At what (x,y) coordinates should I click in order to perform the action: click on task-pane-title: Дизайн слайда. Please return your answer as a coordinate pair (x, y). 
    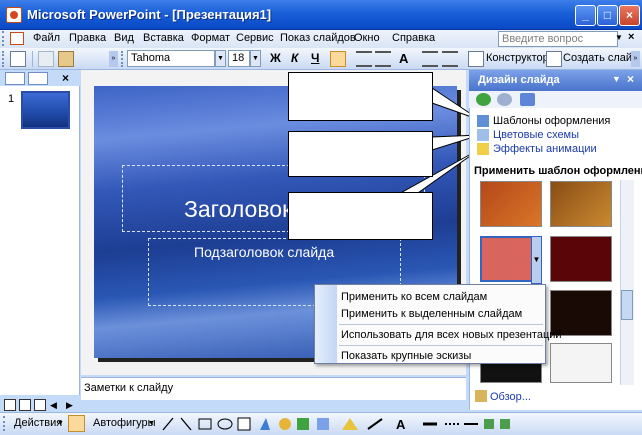
    Looking at the image, I should click on (519, 80).